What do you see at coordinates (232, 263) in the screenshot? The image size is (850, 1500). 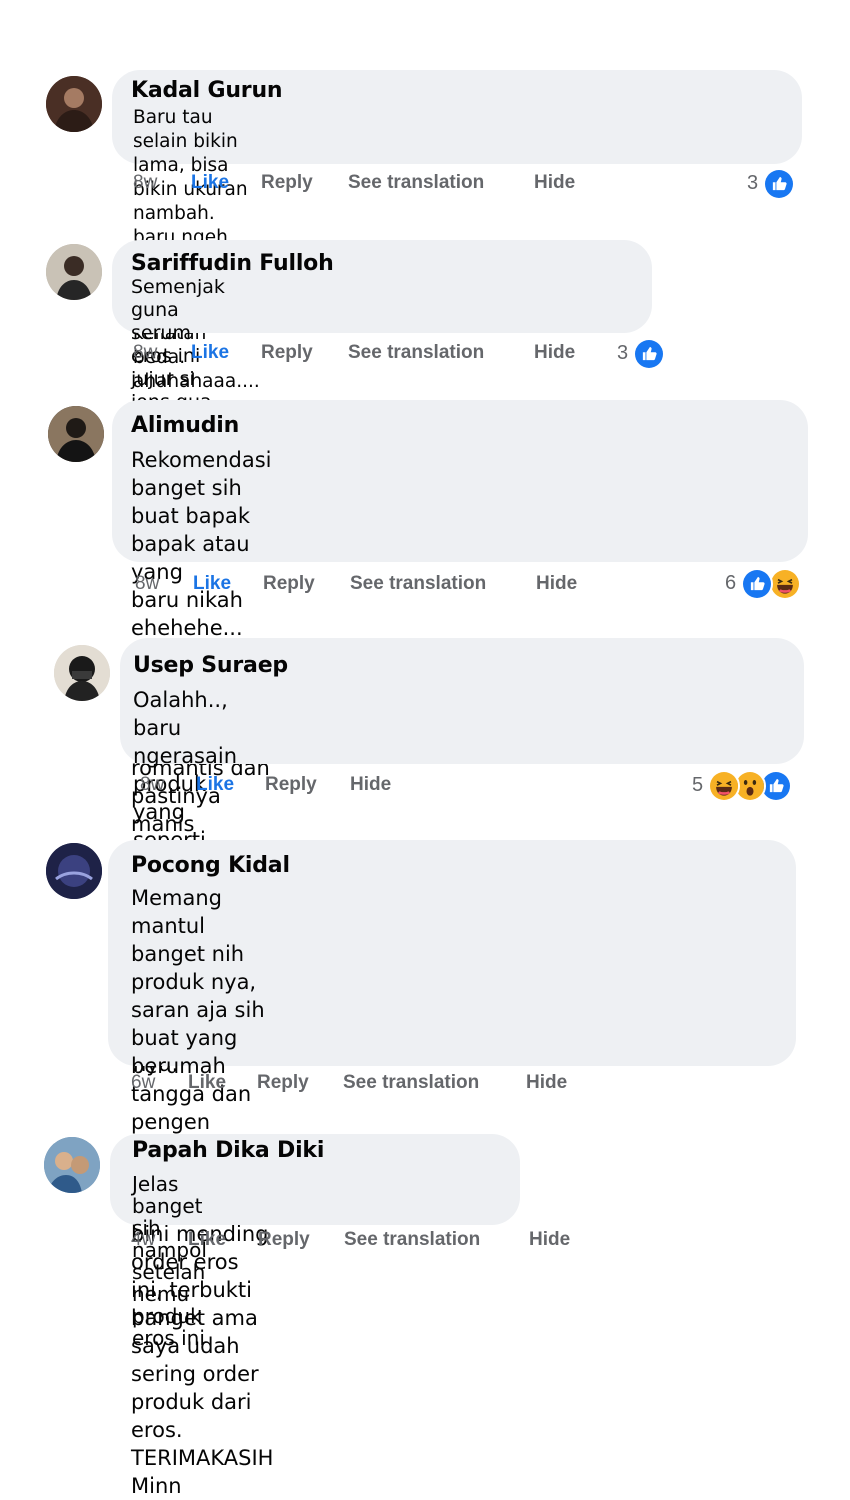 I see `commenter-name: Sariffudin Fulloh` at bounding box center [232, 263].